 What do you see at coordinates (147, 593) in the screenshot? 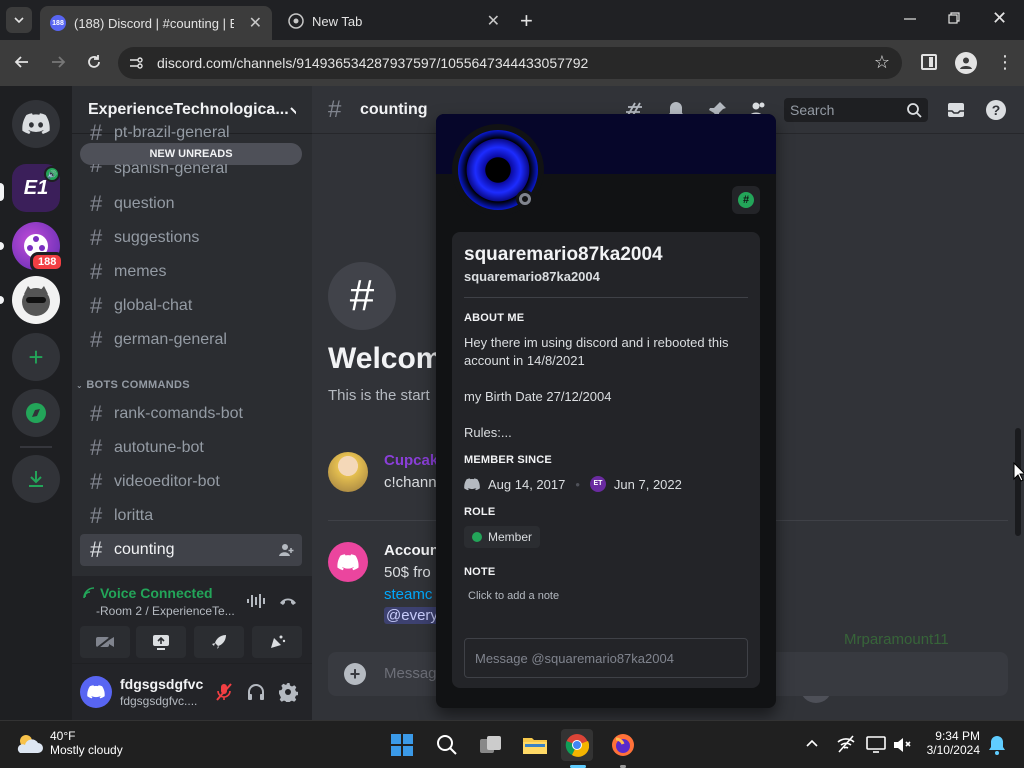
I see `voice-status: Voice Connected` at bounding box center [147, 593].